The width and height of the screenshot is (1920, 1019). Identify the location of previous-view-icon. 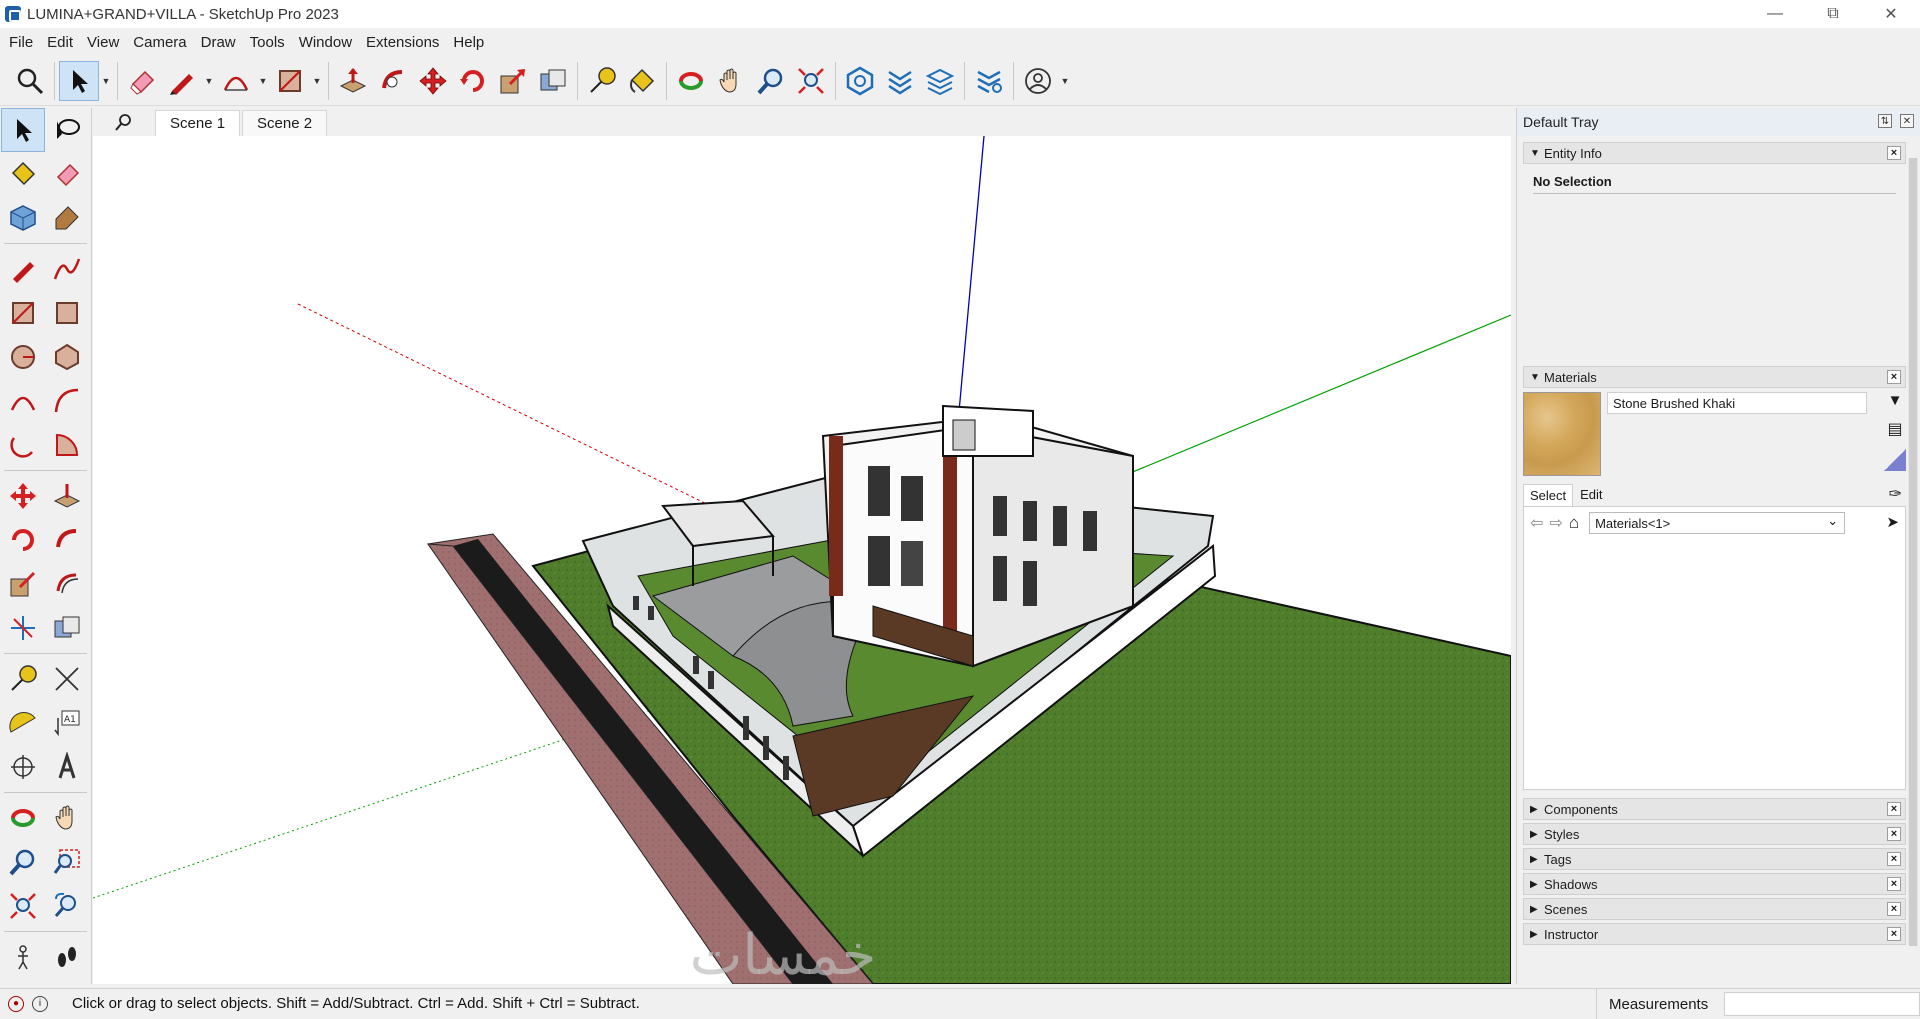
(67, 906).